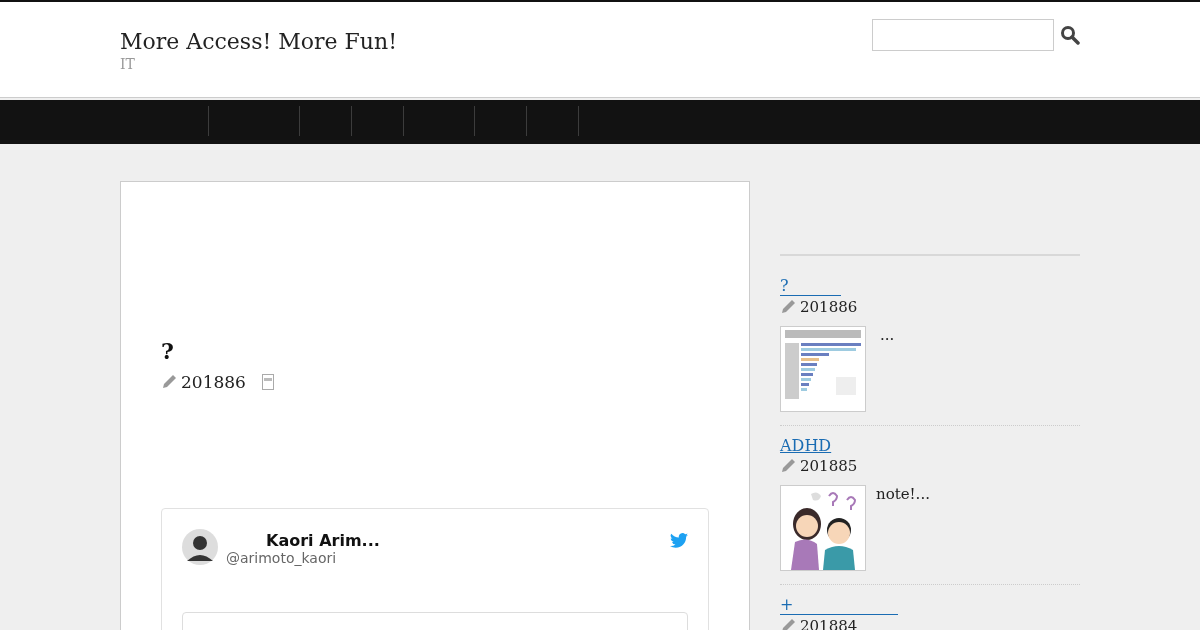 Image resolution: width=1200 pixels, height=630 pixels. I want to click on post-date: 201885, so click(829, 466).